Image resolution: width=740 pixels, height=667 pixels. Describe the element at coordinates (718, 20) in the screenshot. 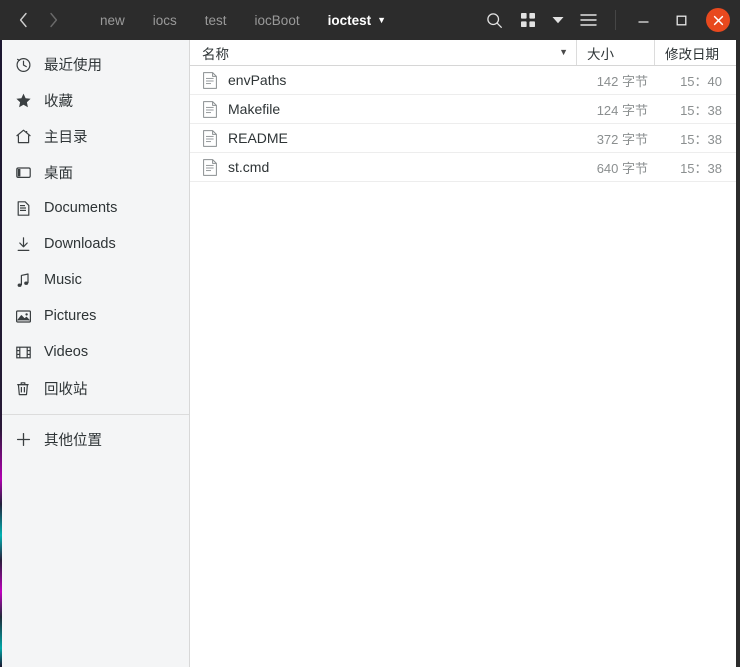

I see `close-button` at that location.